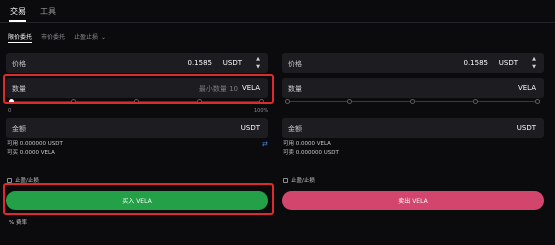  Describe the element at coordinates (413, 200) in the screenshot. I see `sell-button: 卖出 VELA` at that location.